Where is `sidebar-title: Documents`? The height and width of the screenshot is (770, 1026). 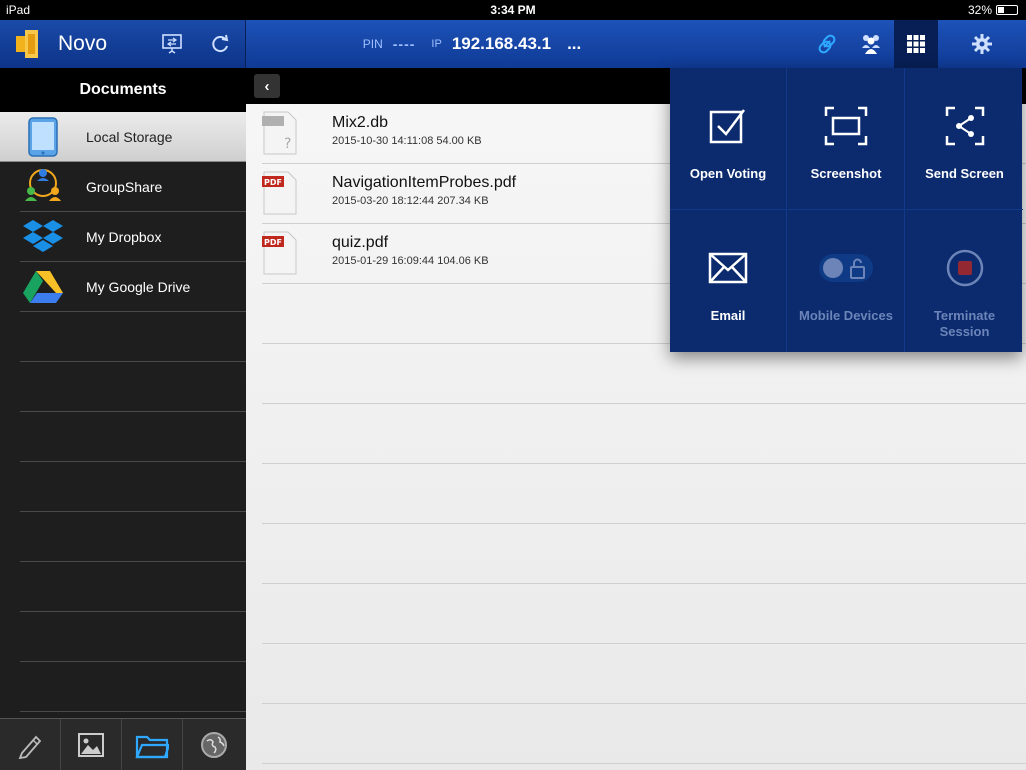 sidebar-title: Documents is located at coordinates (123, 90).